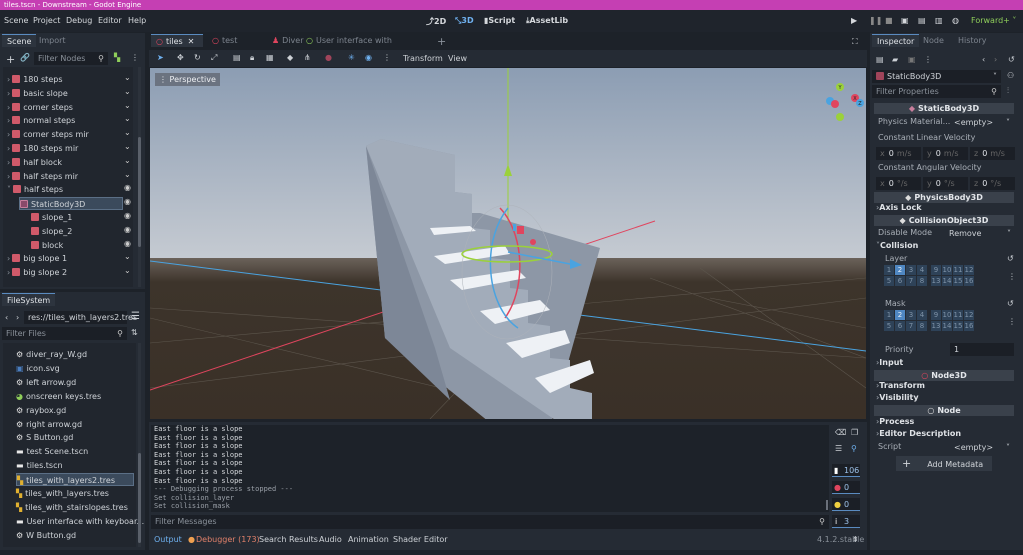  What do you see at coordinates (37, 258) in the screenshot?
I see `tree-item: › big slope 1` at bounding box center [37, 258].